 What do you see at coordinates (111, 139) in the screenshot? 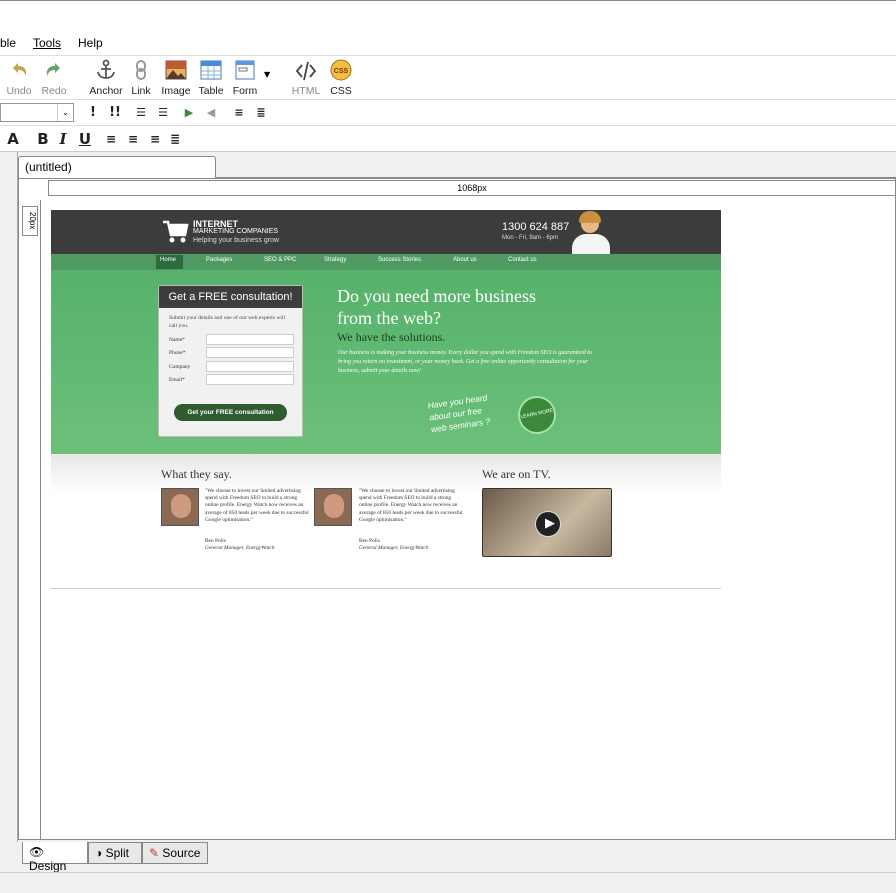
I see `align-left-icon: ≡` at bounding box center [111, 139].